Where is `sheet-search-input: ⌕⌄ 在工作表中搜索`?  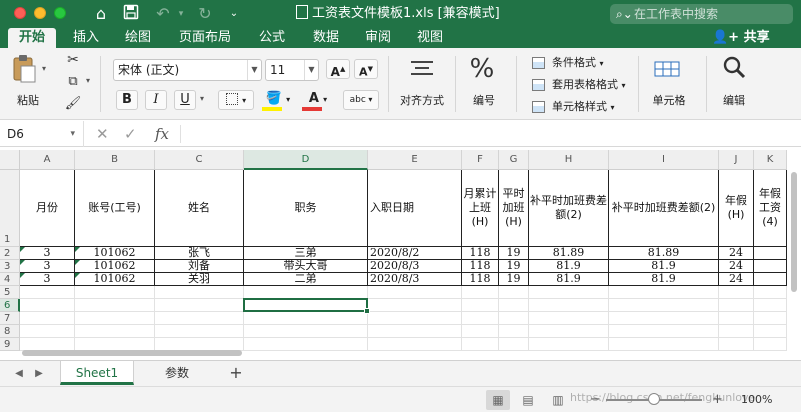 sheet-search-input: ⌕⌄ 在工作表中搜索 is located at coordinates (701, 14).